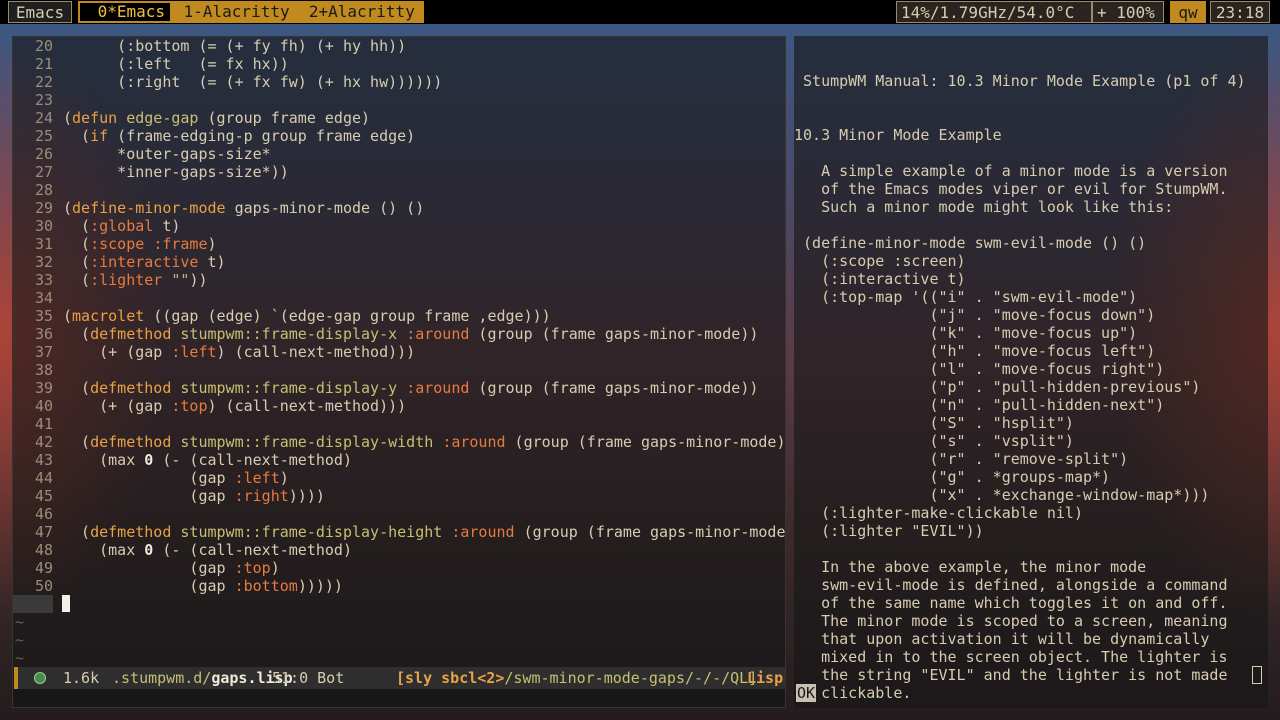  I want to click on code-line: 28, so click(399, 190).